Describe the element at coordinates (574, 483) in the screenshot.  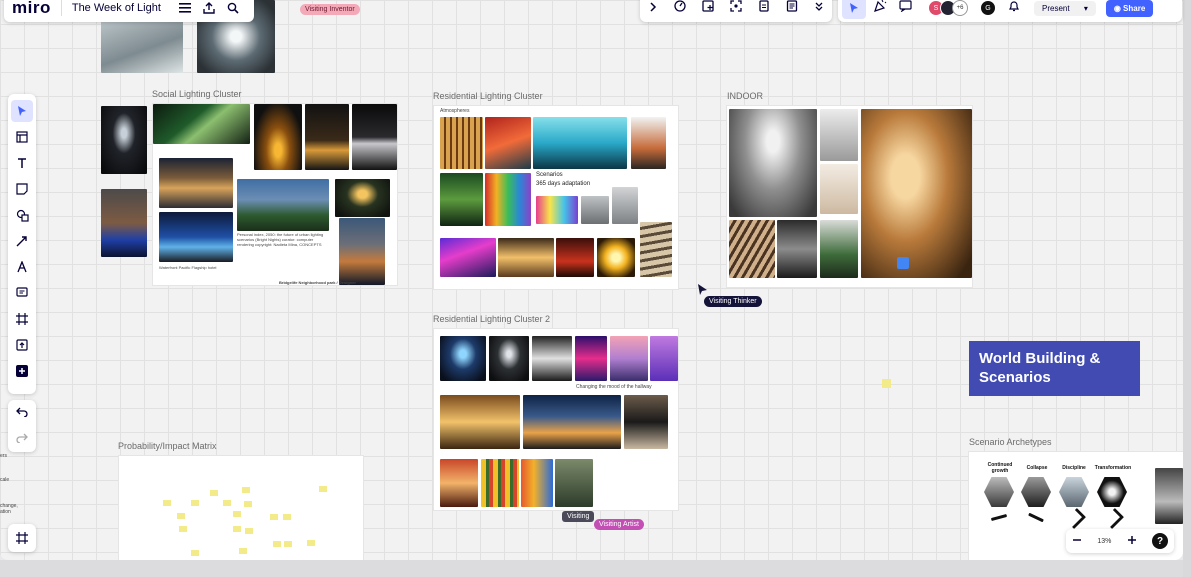
I see `image-glass-room` at that location.